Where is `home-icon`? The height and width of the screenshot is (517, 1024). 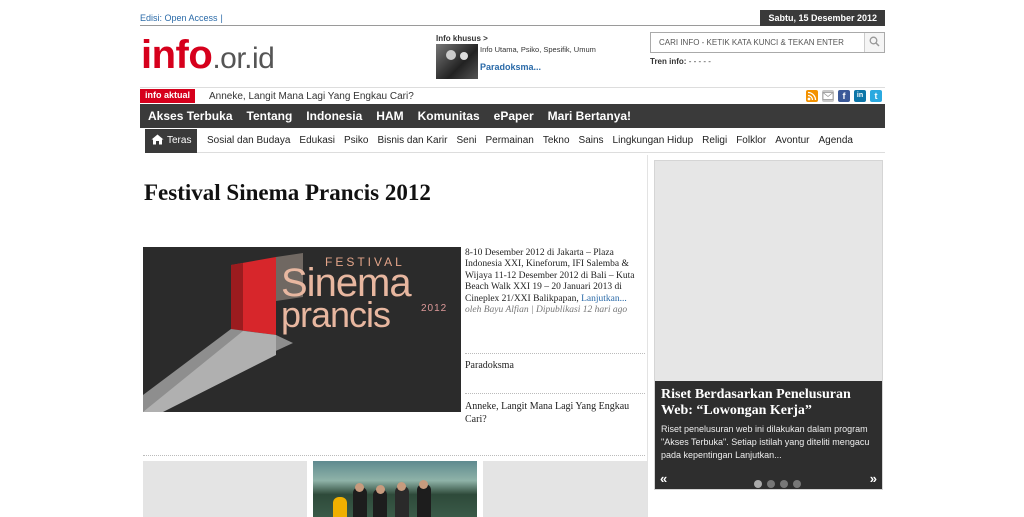
home-icon is located at coordinates (157, 139).